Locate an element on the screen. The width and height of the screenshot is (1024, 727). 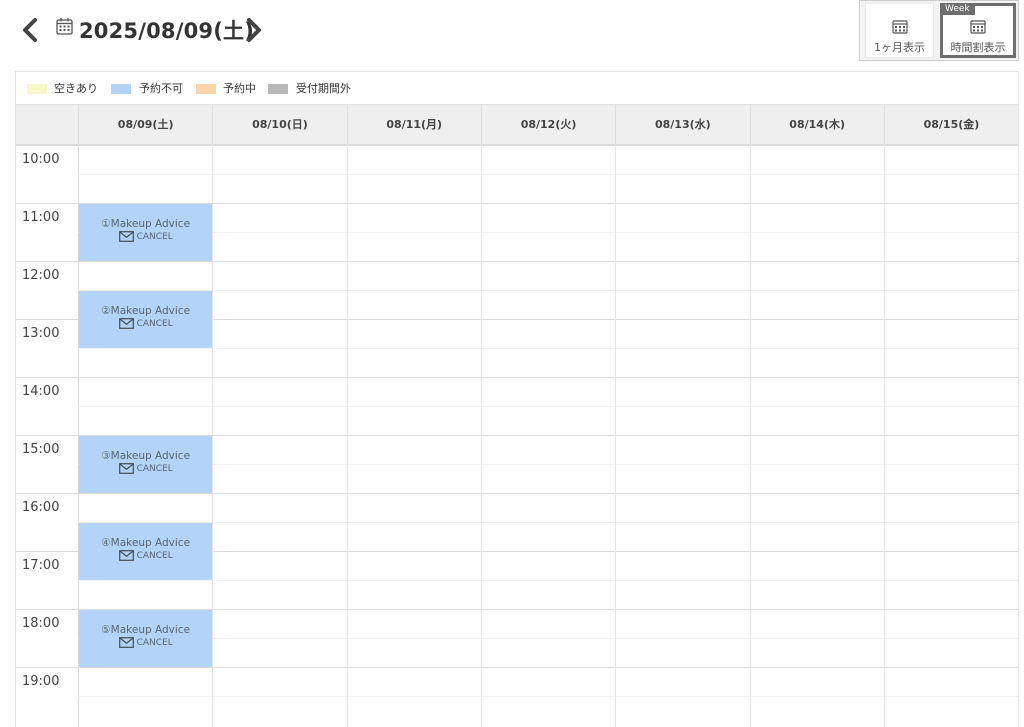
month-view-label: 1ヶ月表示 is located at coordinates (899, 47).